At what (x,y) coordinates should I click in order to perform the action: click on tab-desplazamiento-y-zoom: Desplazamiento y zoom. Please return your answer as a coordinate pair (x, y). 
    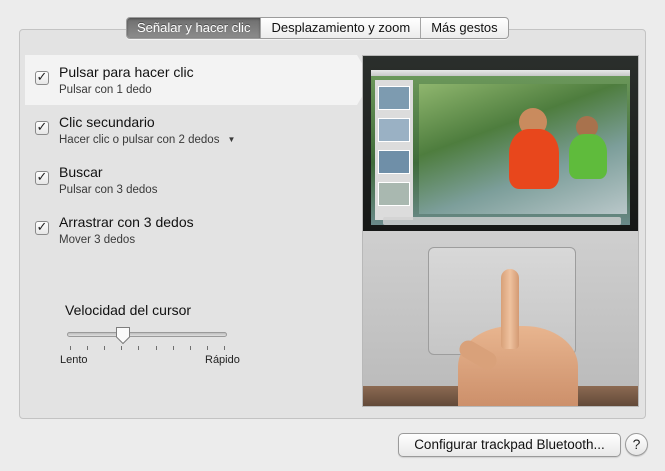
    Looking at the image, I should click on (340, 28).